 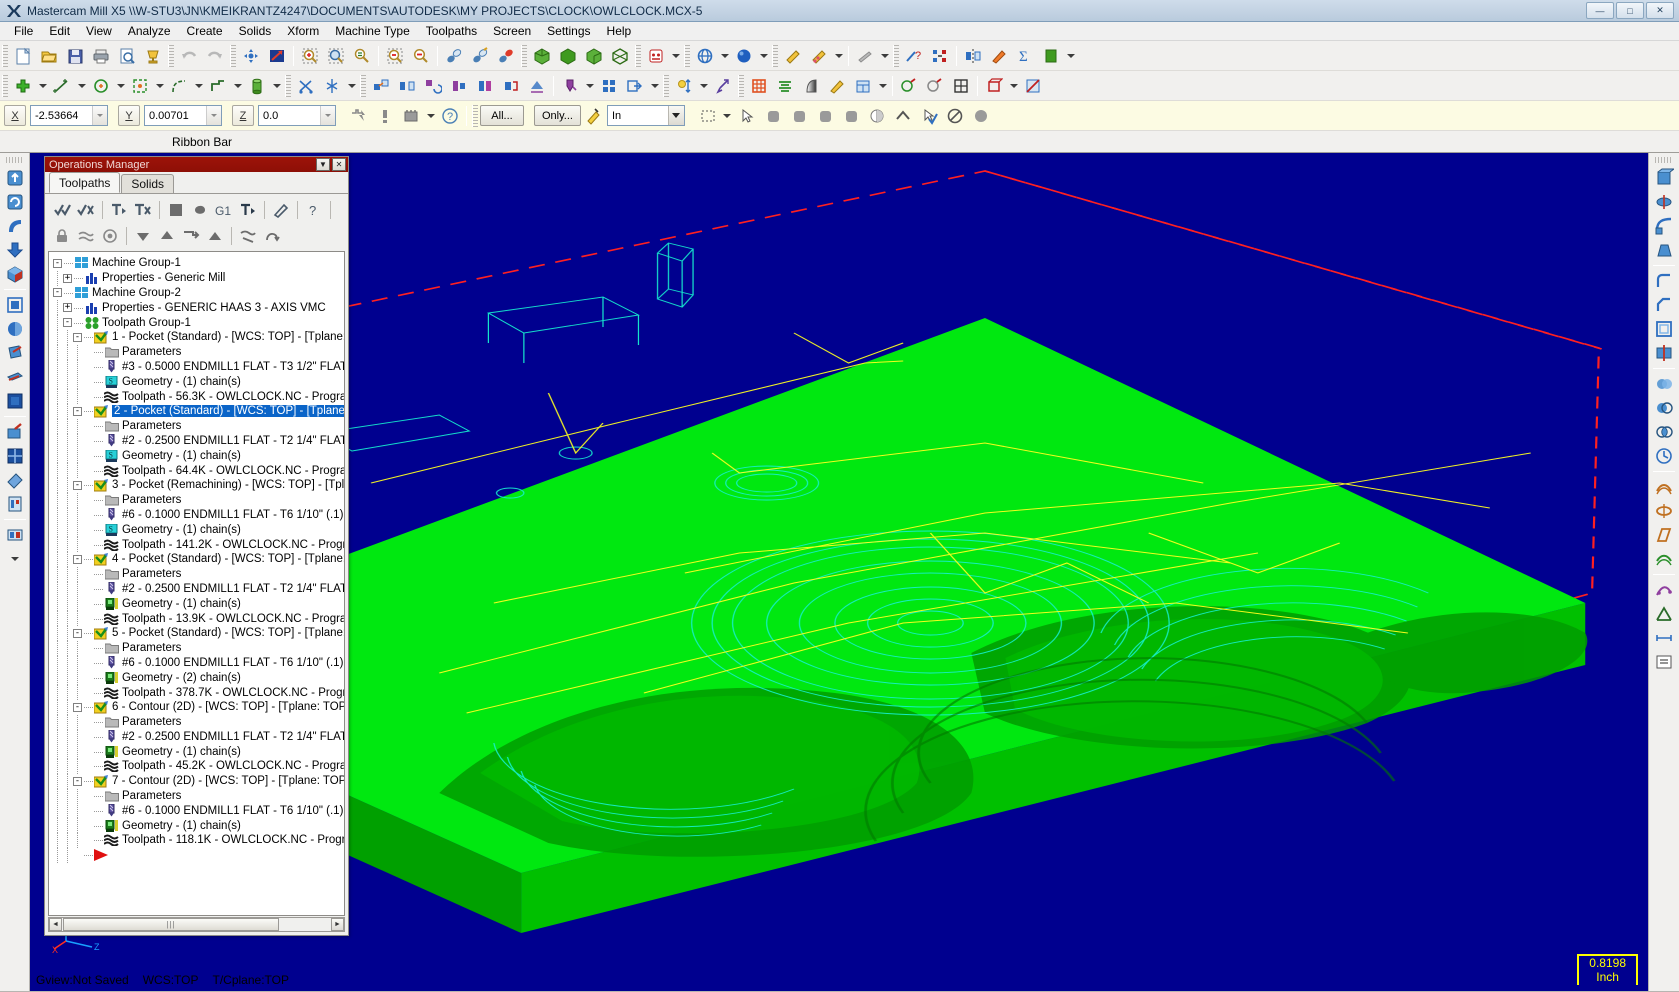 What do you see at coordinates (42, 86) in the screenshot?
I see `create-point-dropdown-icon` at bounding box center [42, 86].